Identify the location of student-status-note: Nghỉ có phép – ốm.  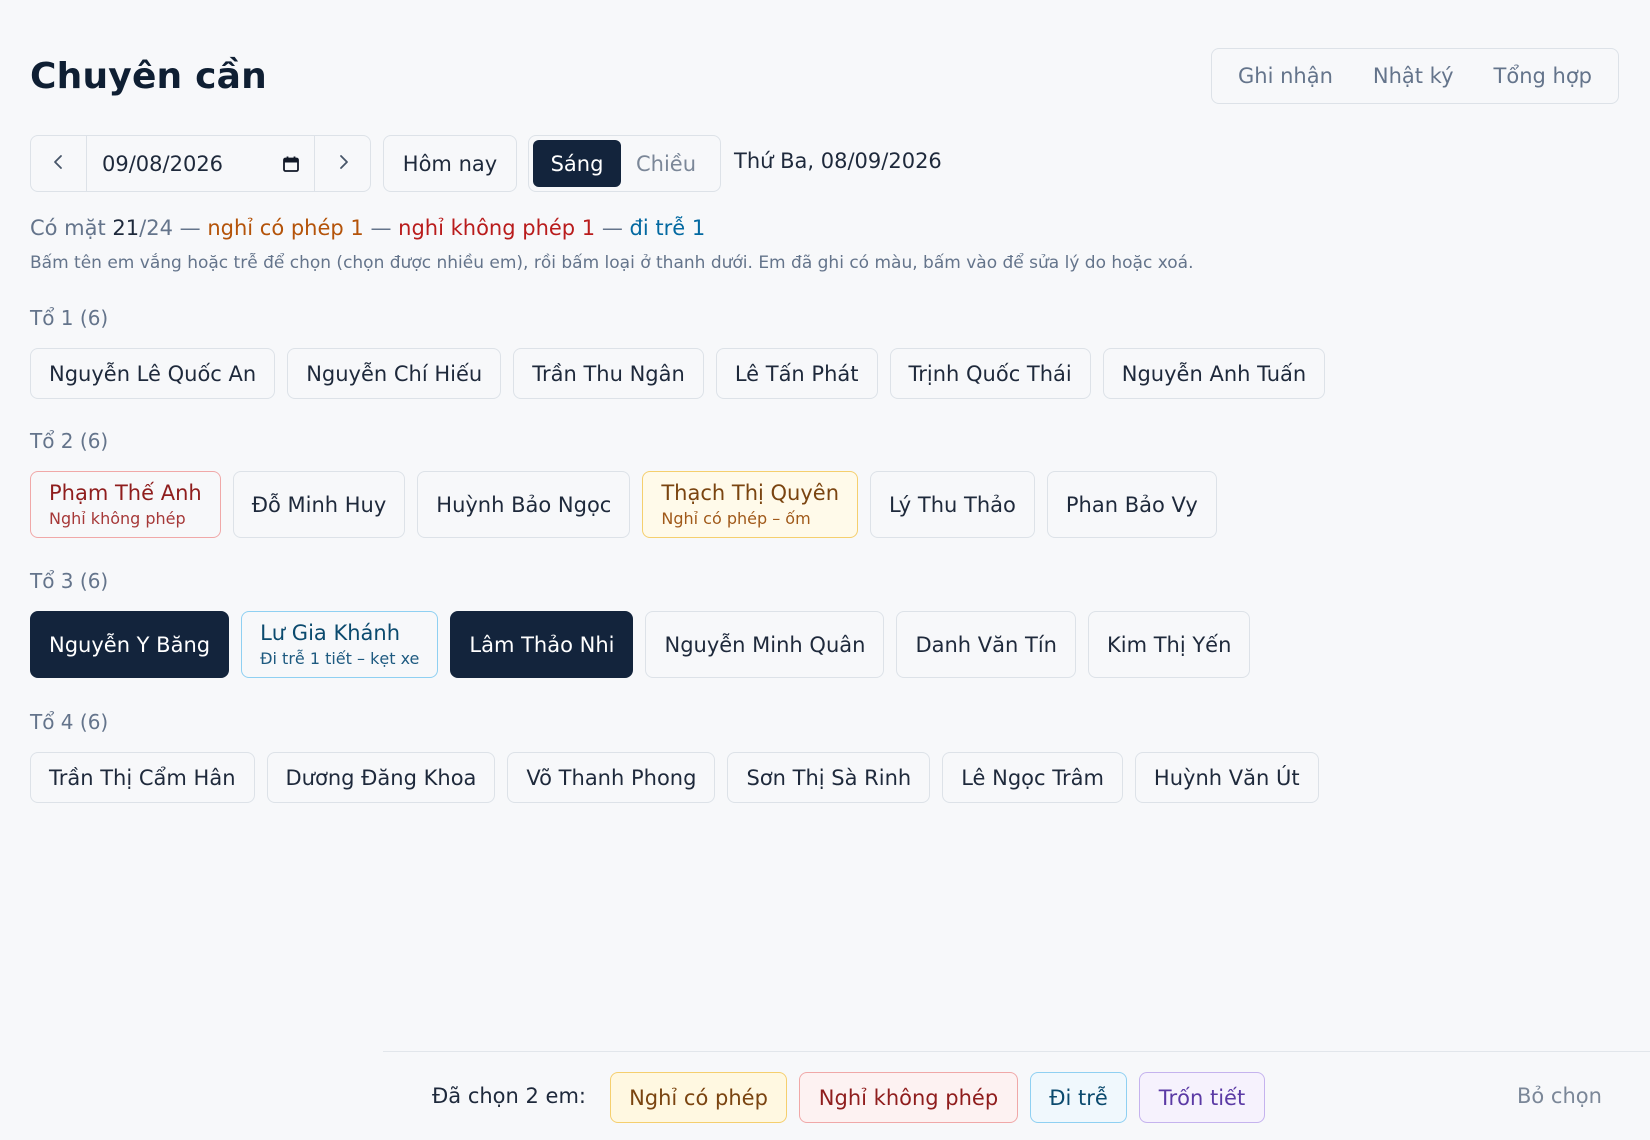
(736, 518).